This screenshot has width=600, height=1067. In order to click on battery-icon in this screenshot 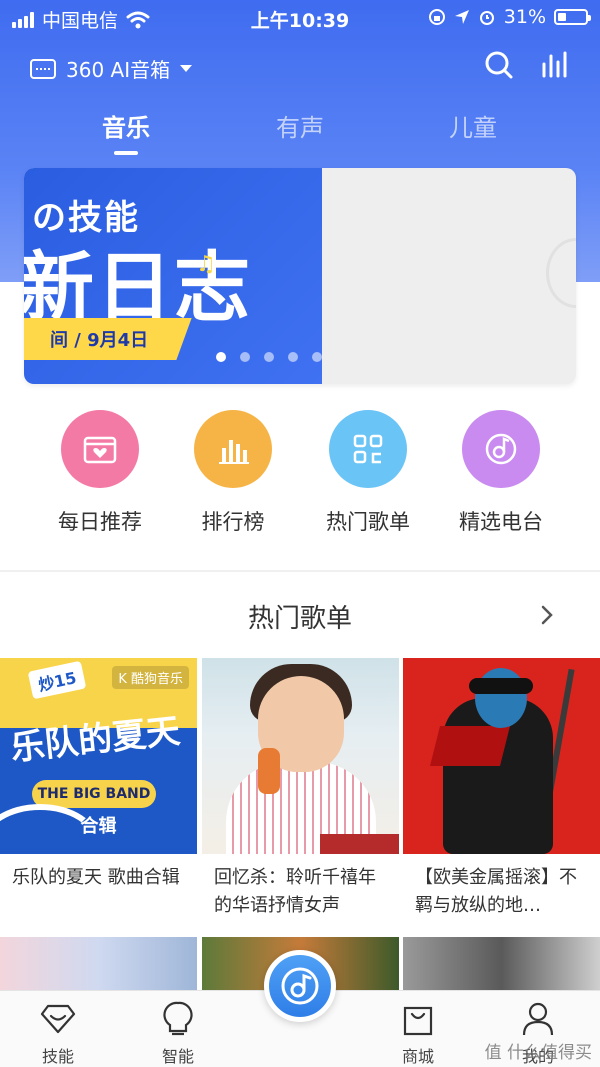, I will do `click(572, 17)`.